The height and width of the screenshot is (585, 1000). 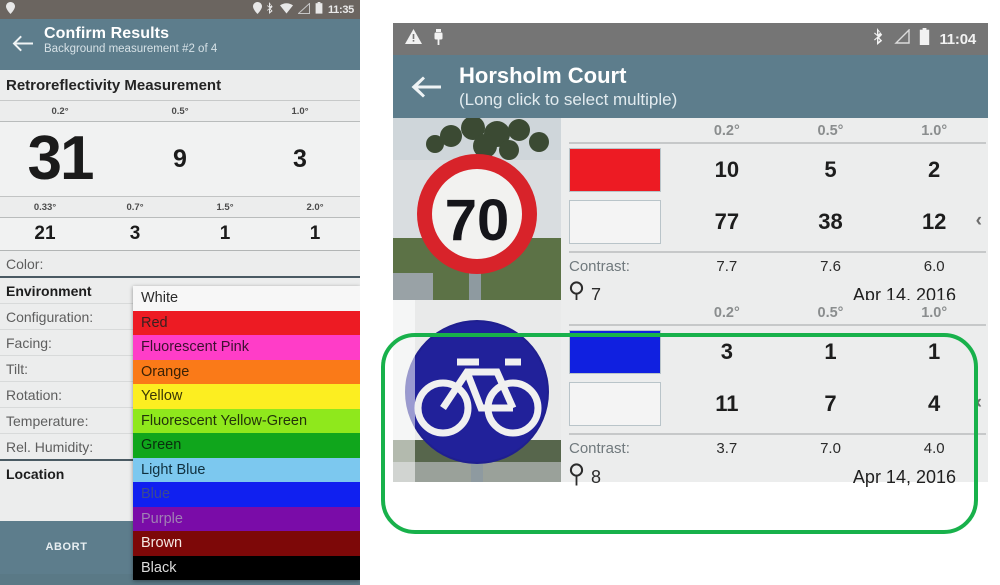 I want to click on color-option: Green, so click(x=246, y=445).